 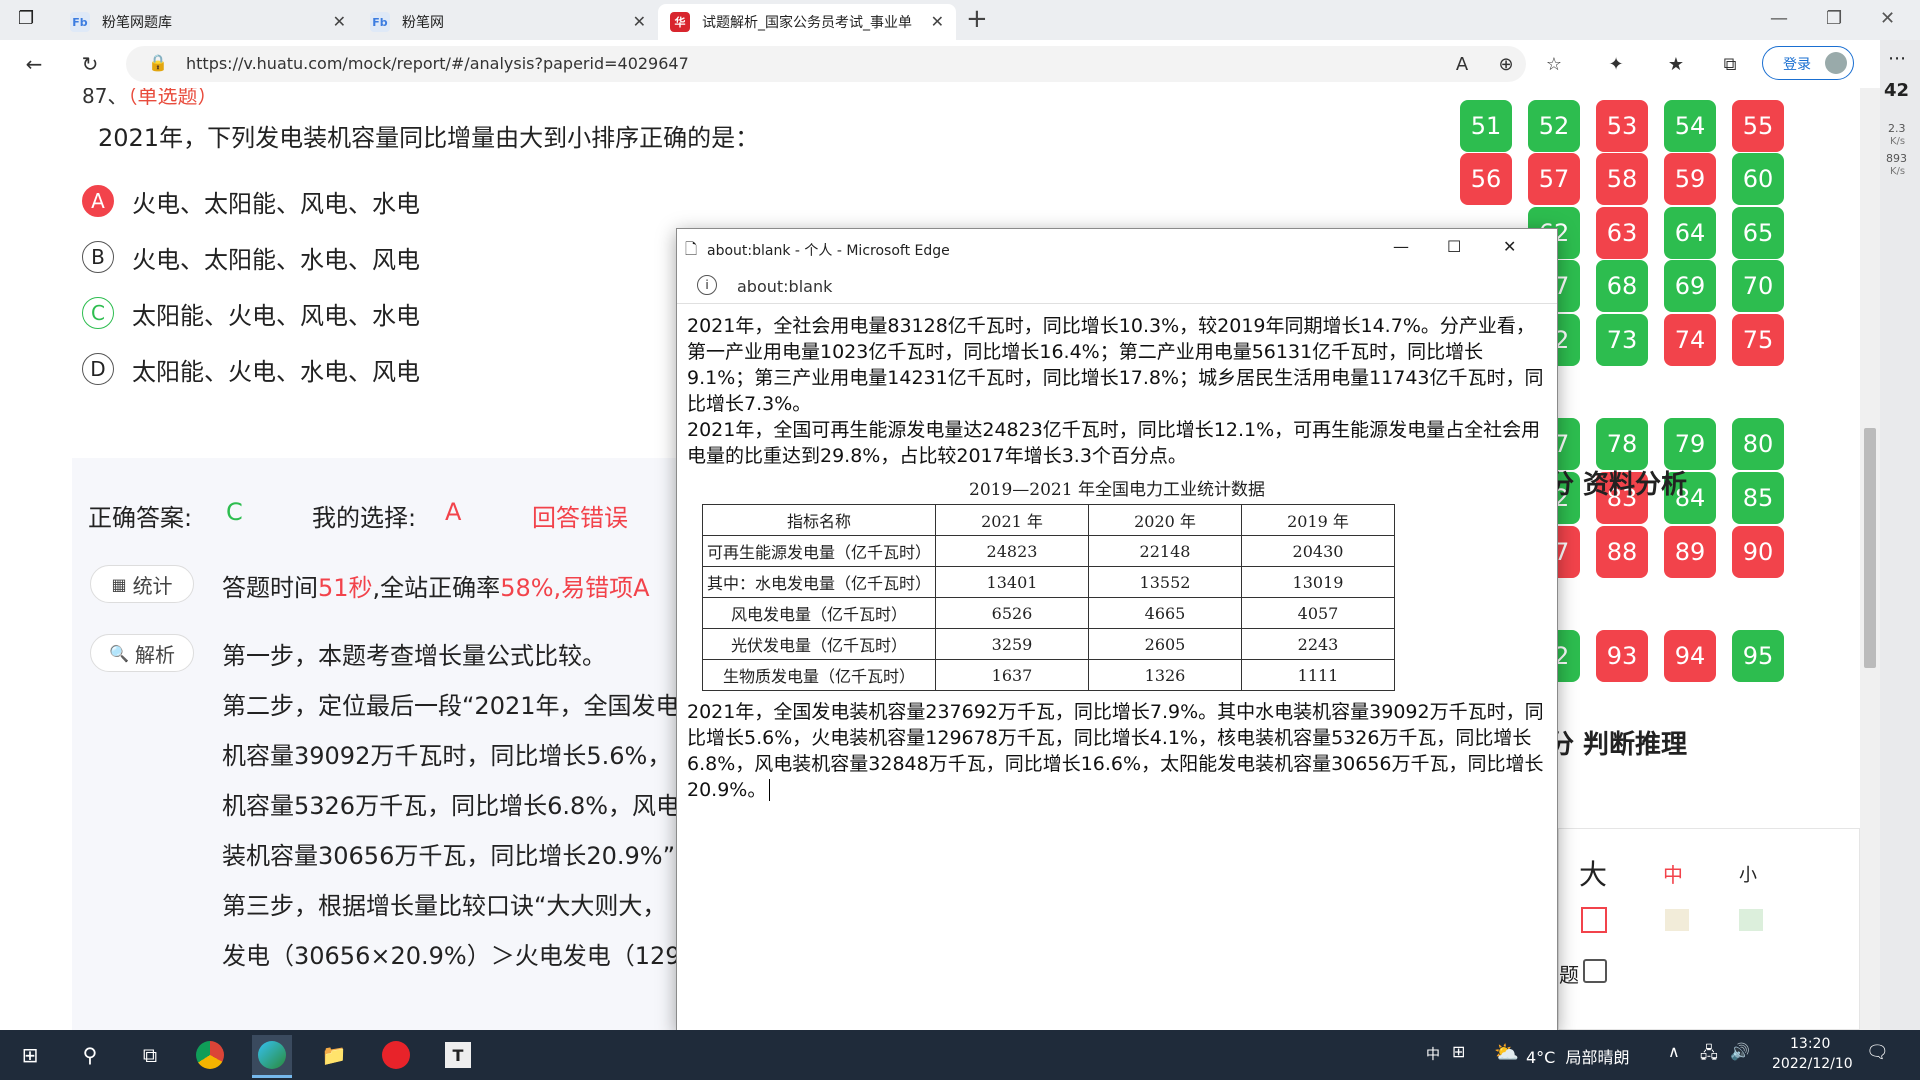 I want to click on search-icon: ⚲, so click(x=90, y=1055).